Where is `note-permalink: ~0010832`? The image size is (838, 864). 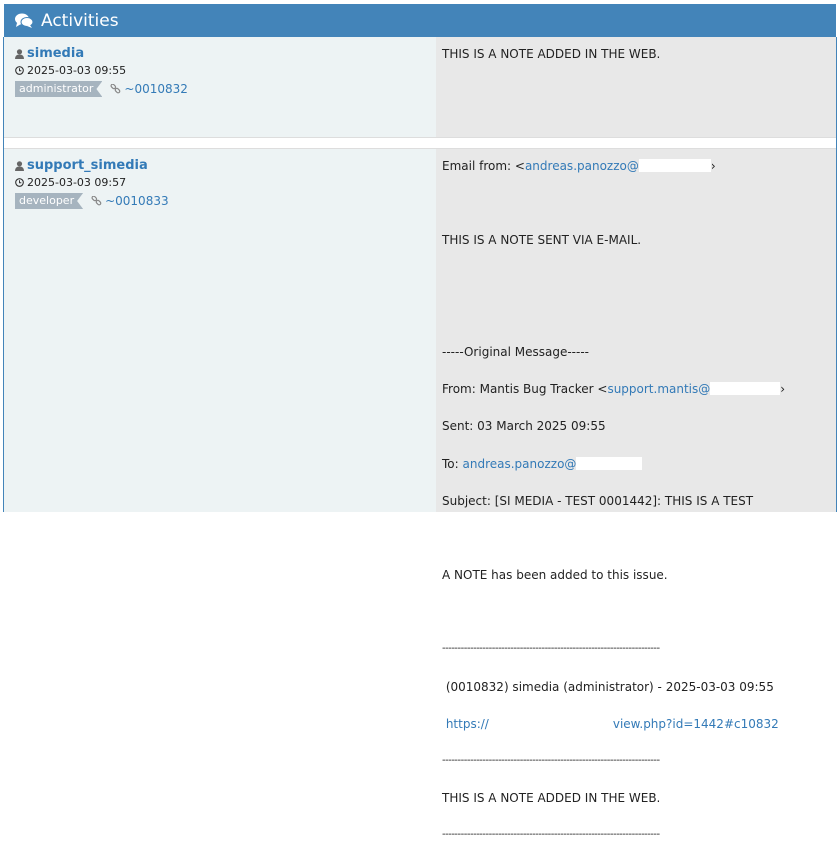
note-permalink: ~0010832 is located at coordinates (156, 89).